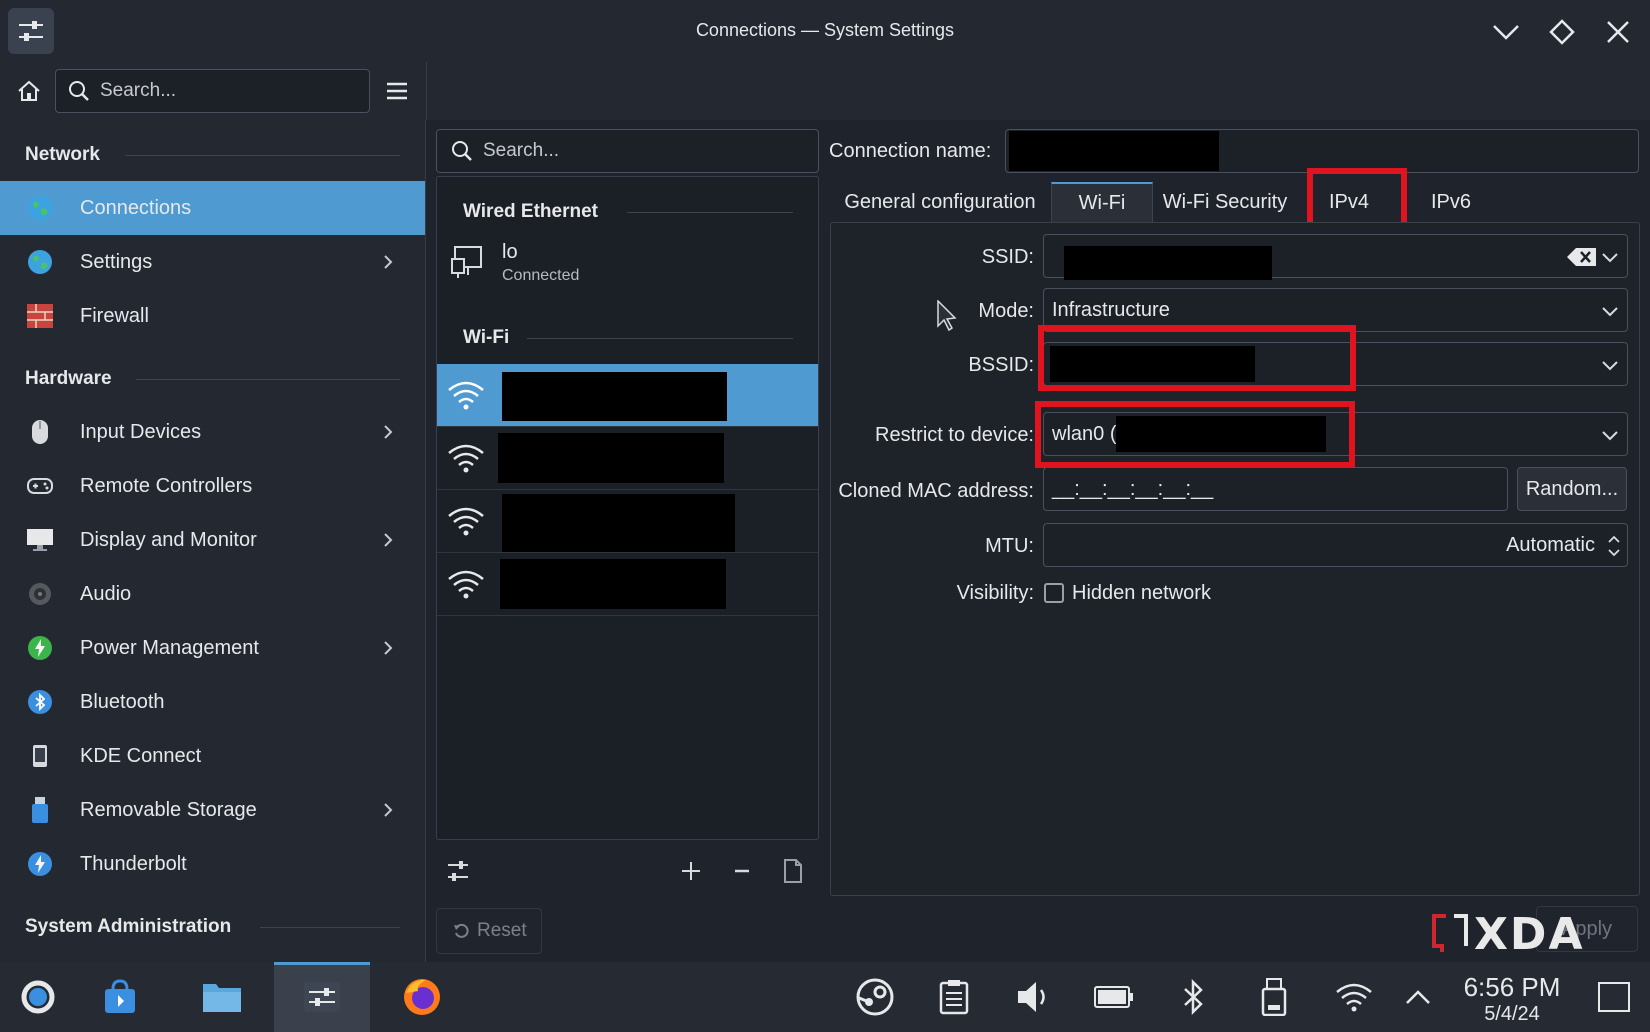  What do you see at coordinates (1006, 311) in the screenshot?
I see `mode-label: Mode:` at bounding box center [1006, 311].